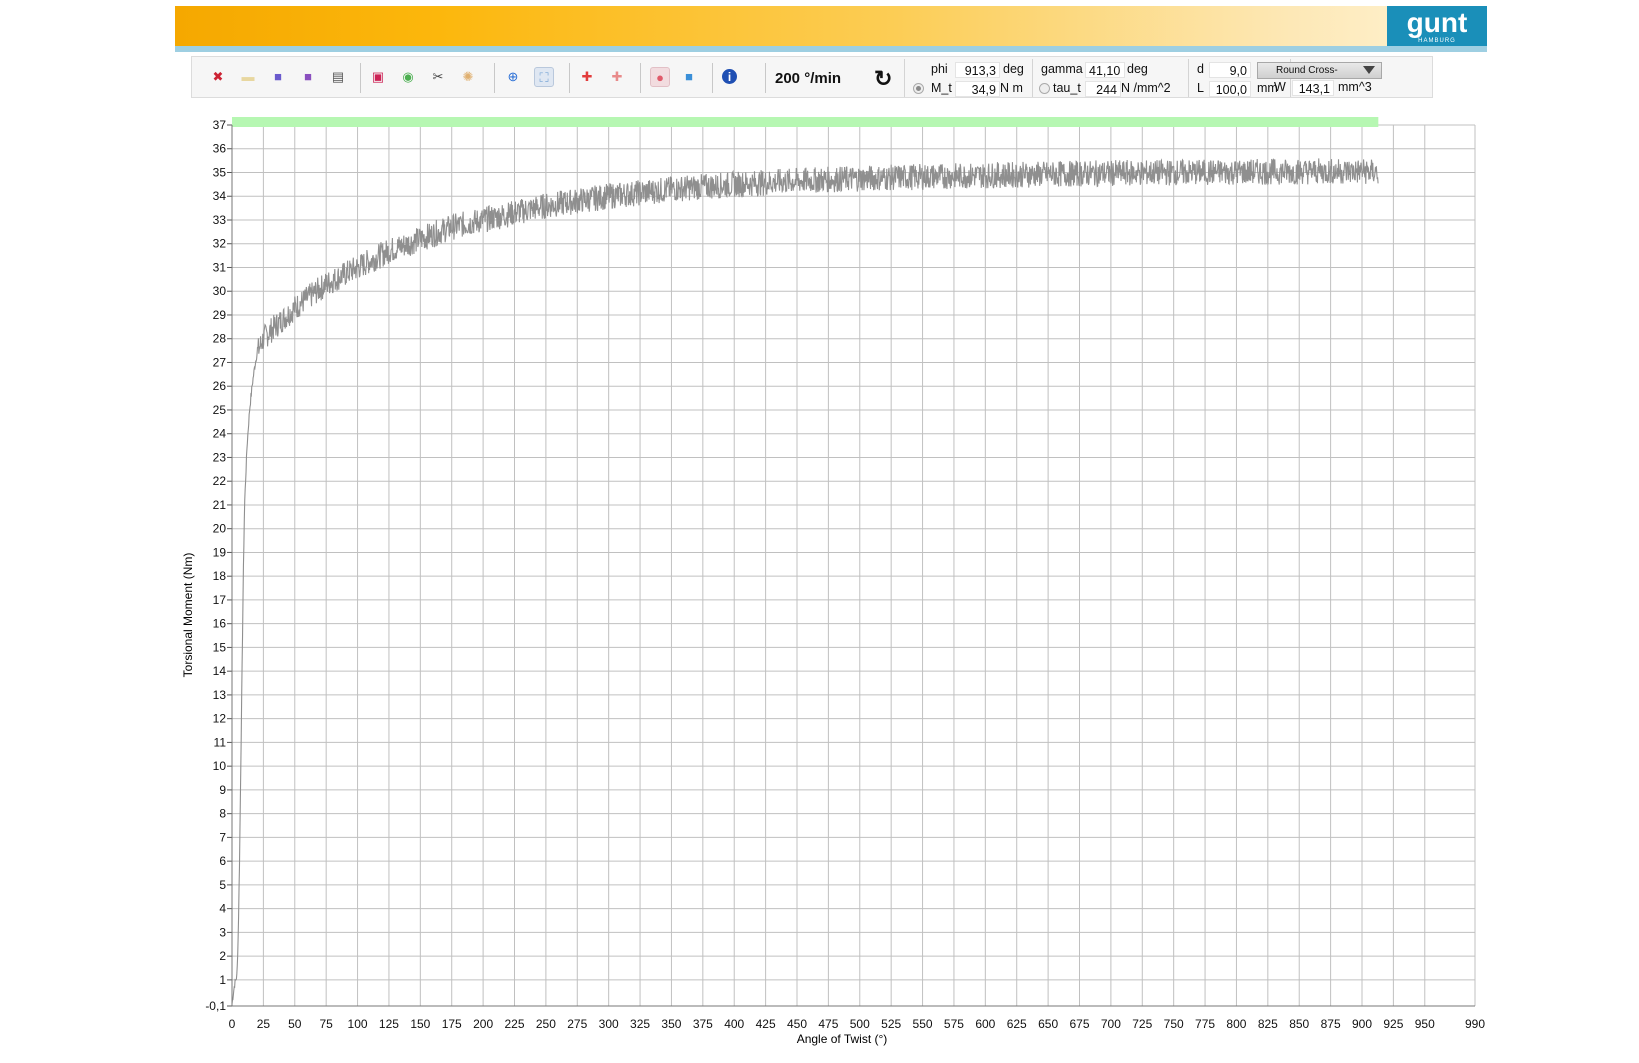 Image resolution: width=1639 pixels, height=1063 pixels. What do you see at coordinates (220, 362) in the screenshot?
I see `y-tick-label: 27` at bounding box center [220, 362].